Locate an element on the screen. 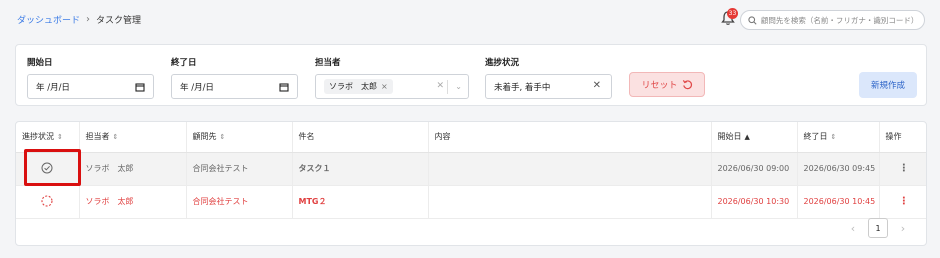  notification-badge: 33 is located at coordinates (732, 13).